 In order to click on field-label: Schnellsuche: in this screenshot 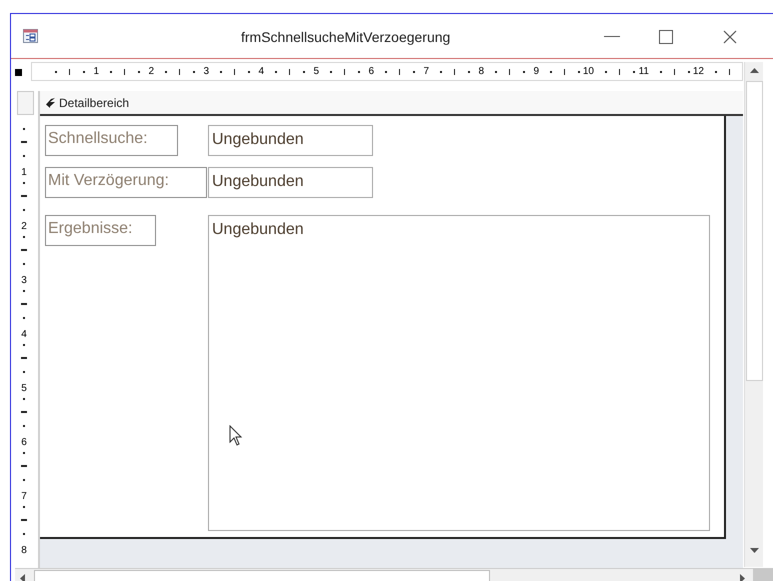, I will do `click(111, 140)`.